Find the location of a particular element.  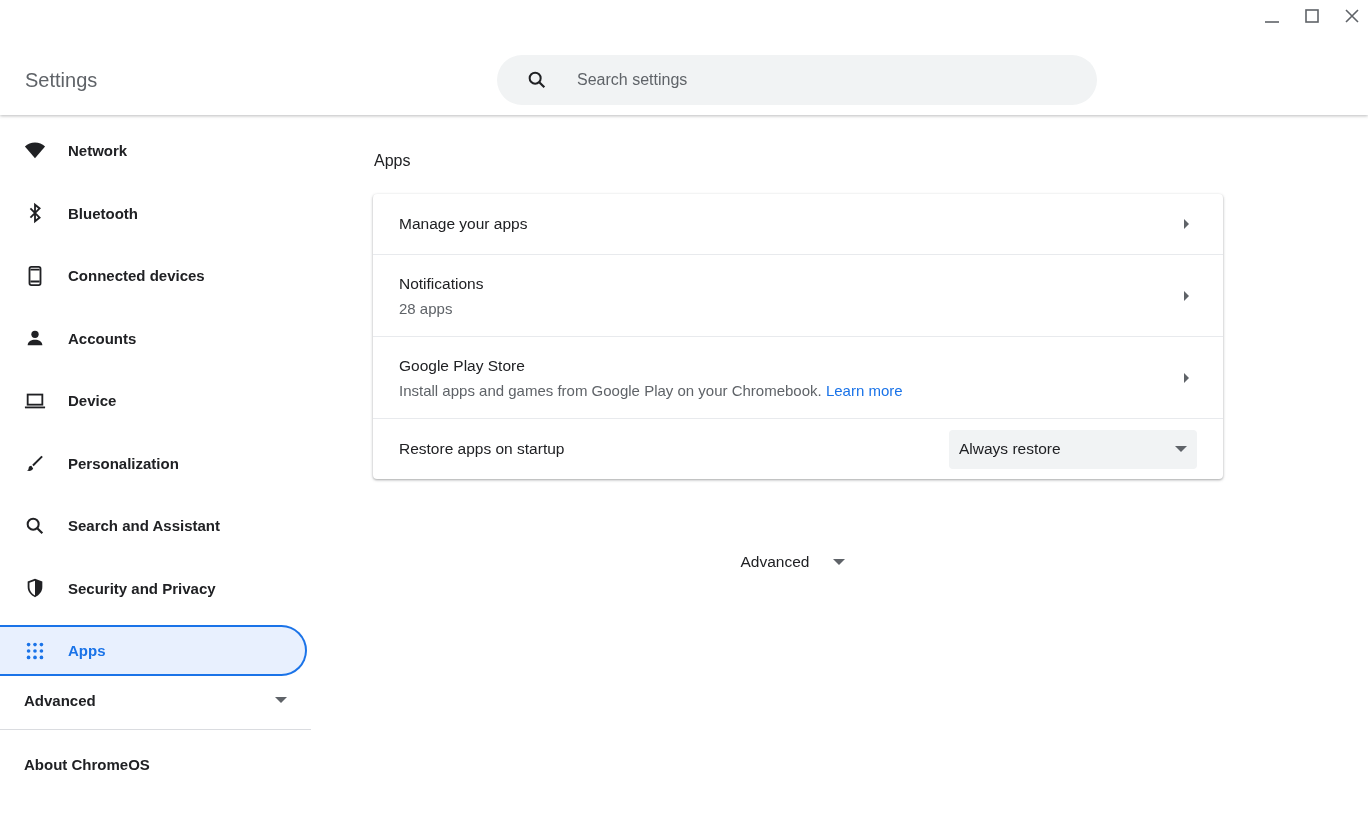

sidebar-item: Accounts is located at coordinates (153, 338).